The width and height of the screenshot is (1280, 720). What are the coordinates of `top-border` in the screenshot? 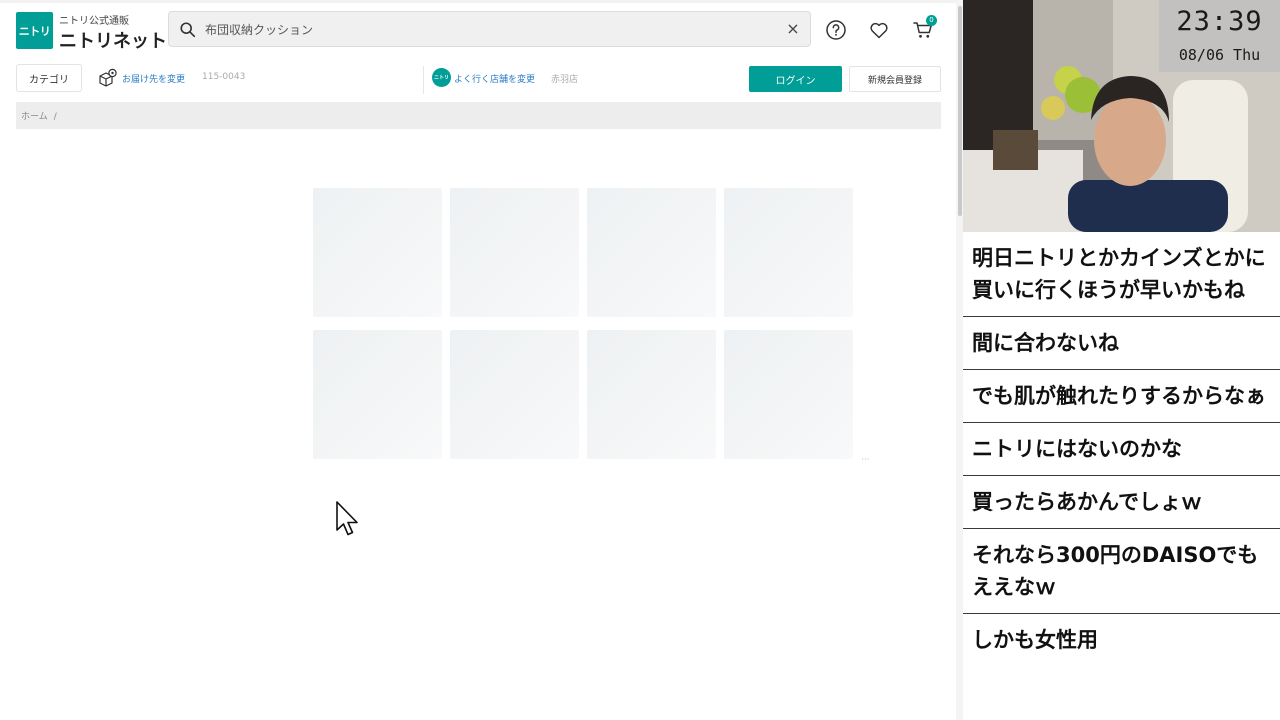 It's located at (478, 1).